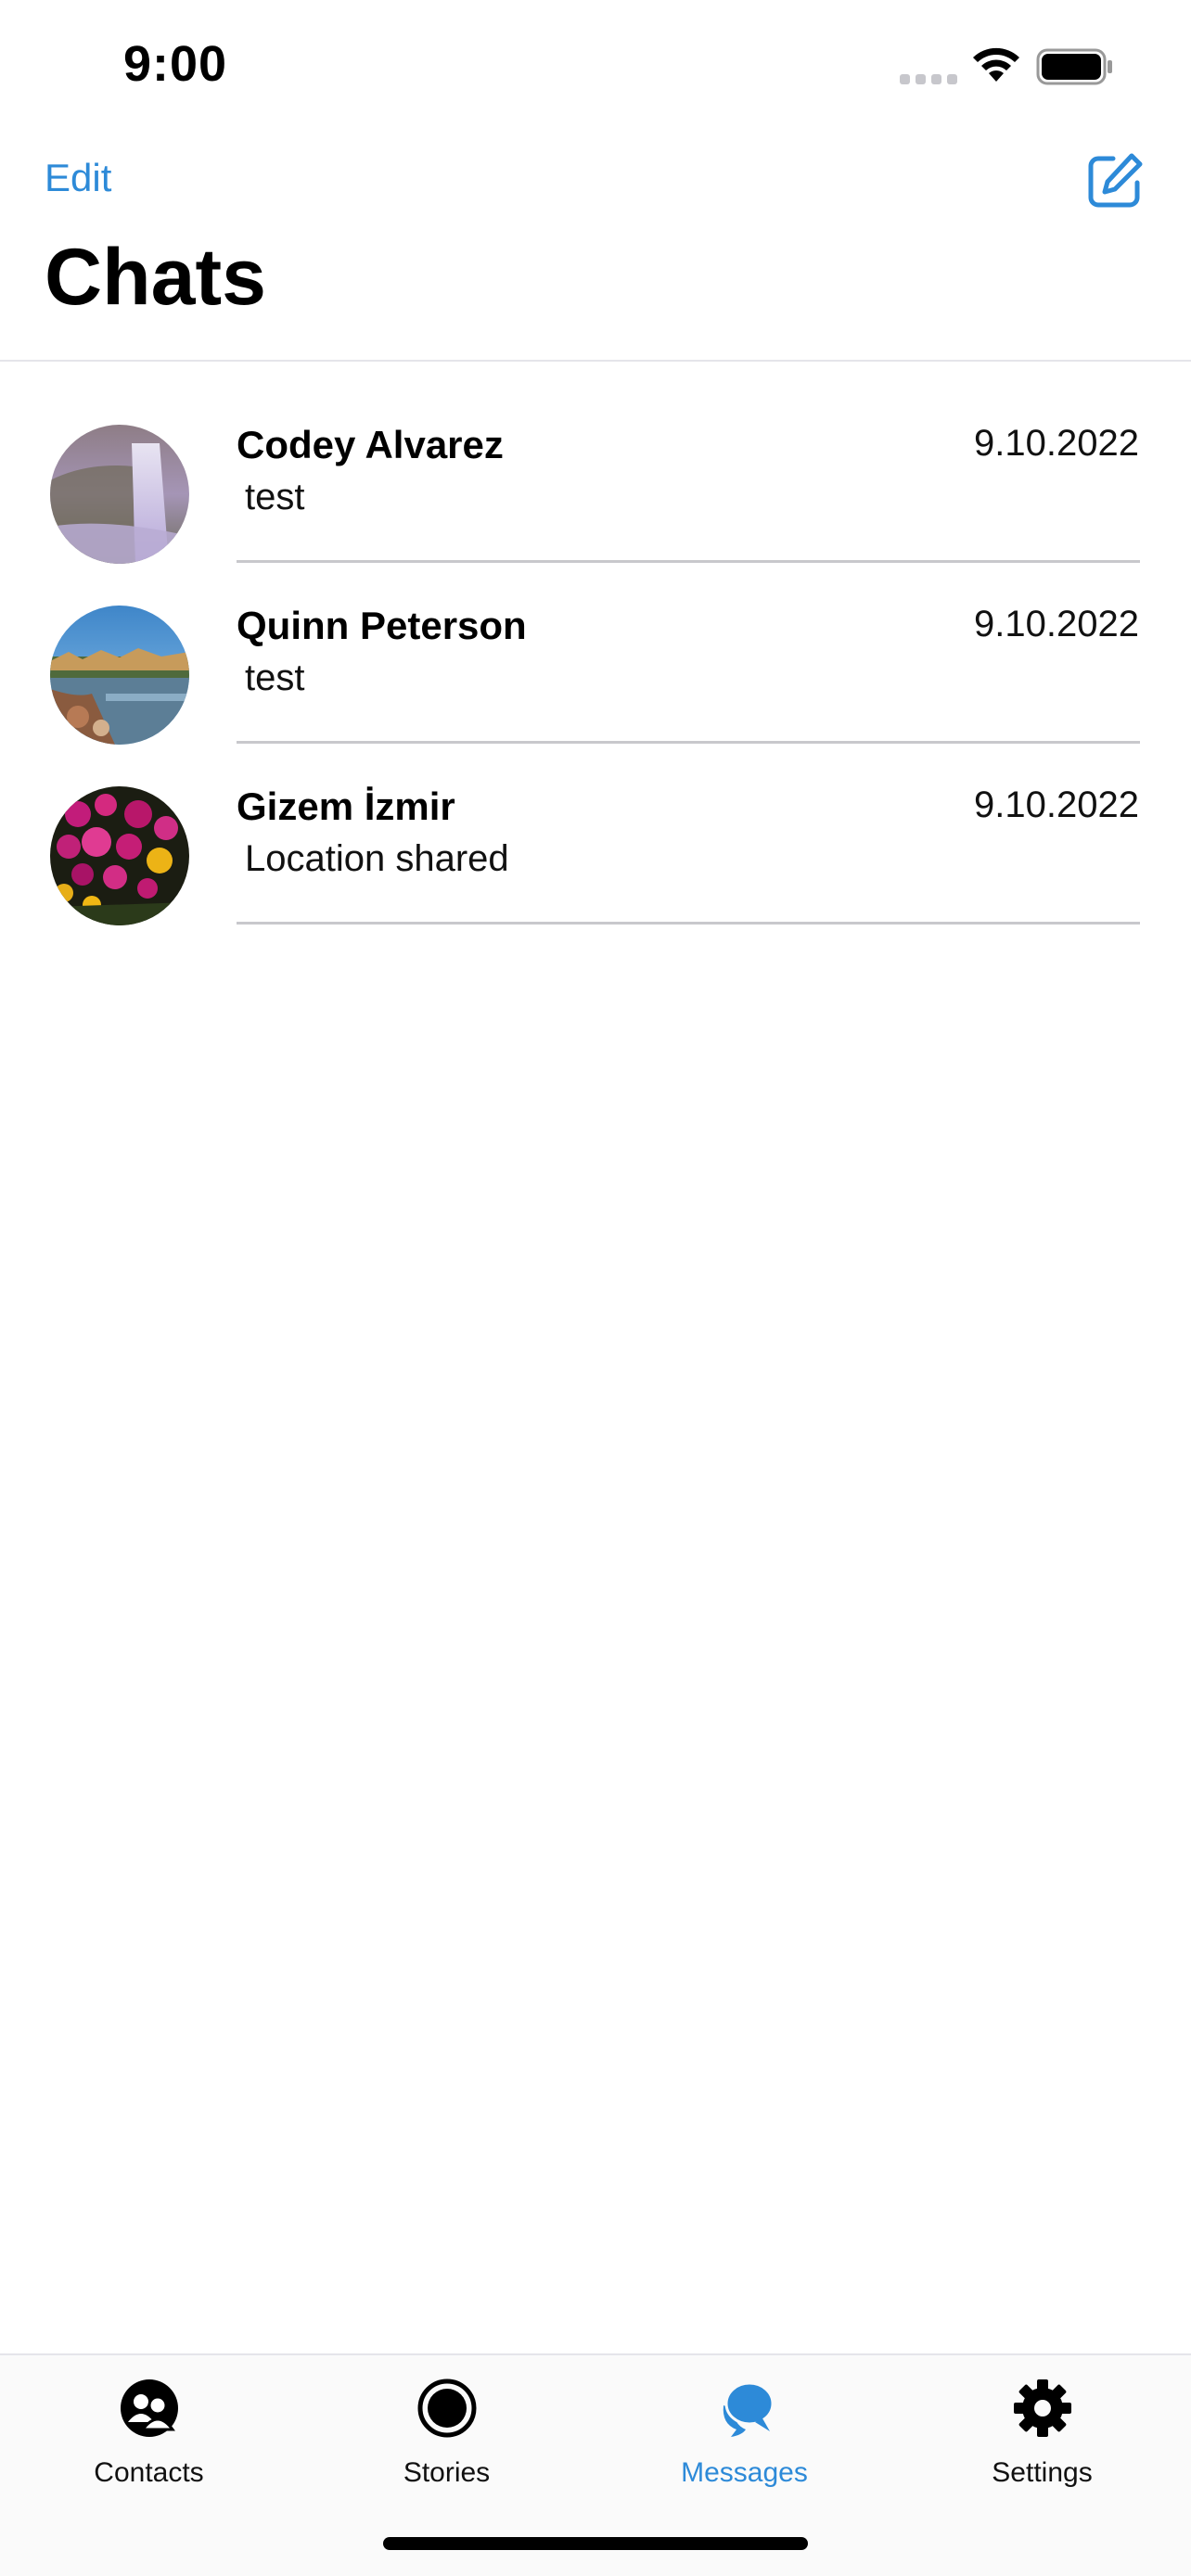  I want to click on compose-button, so click(1115, 181).